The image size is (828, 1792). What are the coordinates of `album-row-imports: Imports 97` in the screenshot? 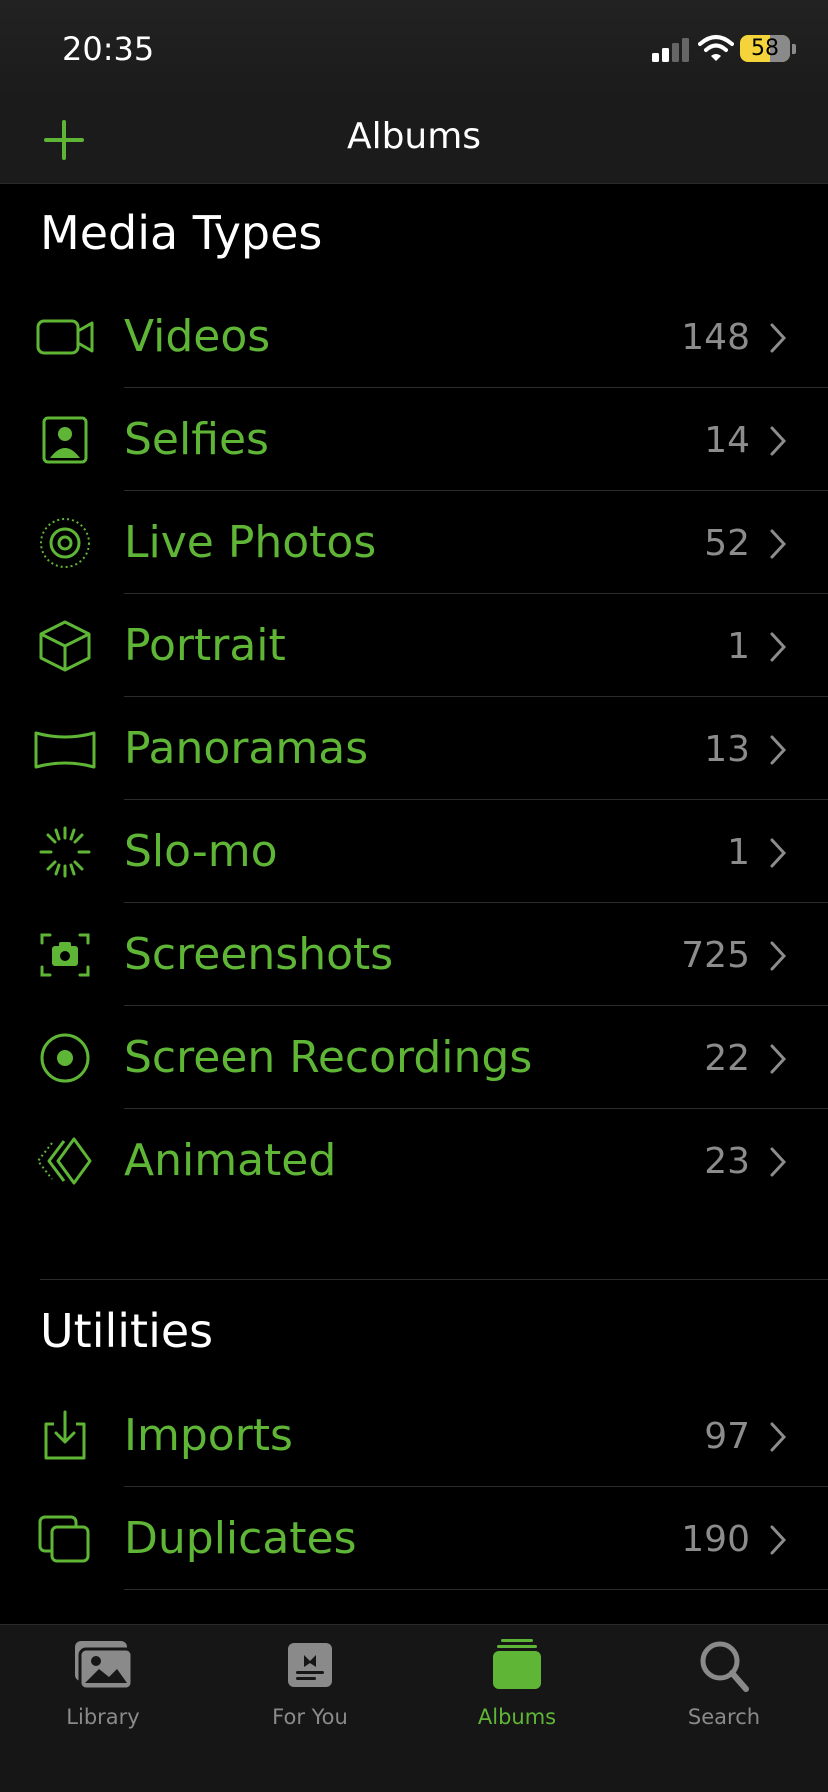 It's located at (414, 1435).